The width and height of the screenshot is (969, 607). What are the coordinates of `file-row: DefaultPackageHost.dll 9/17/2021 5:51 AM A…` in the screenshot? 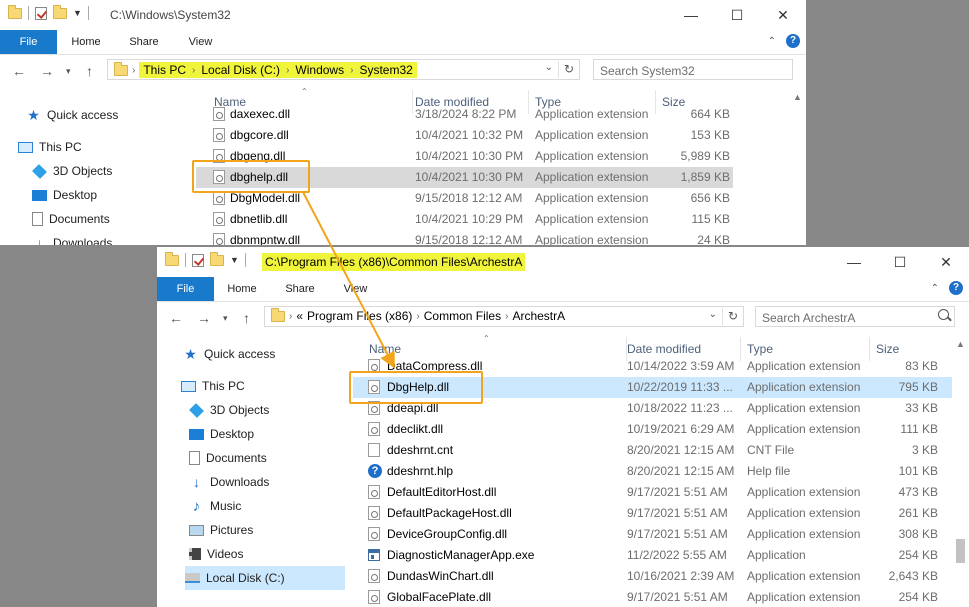 It's located at (652, 513).